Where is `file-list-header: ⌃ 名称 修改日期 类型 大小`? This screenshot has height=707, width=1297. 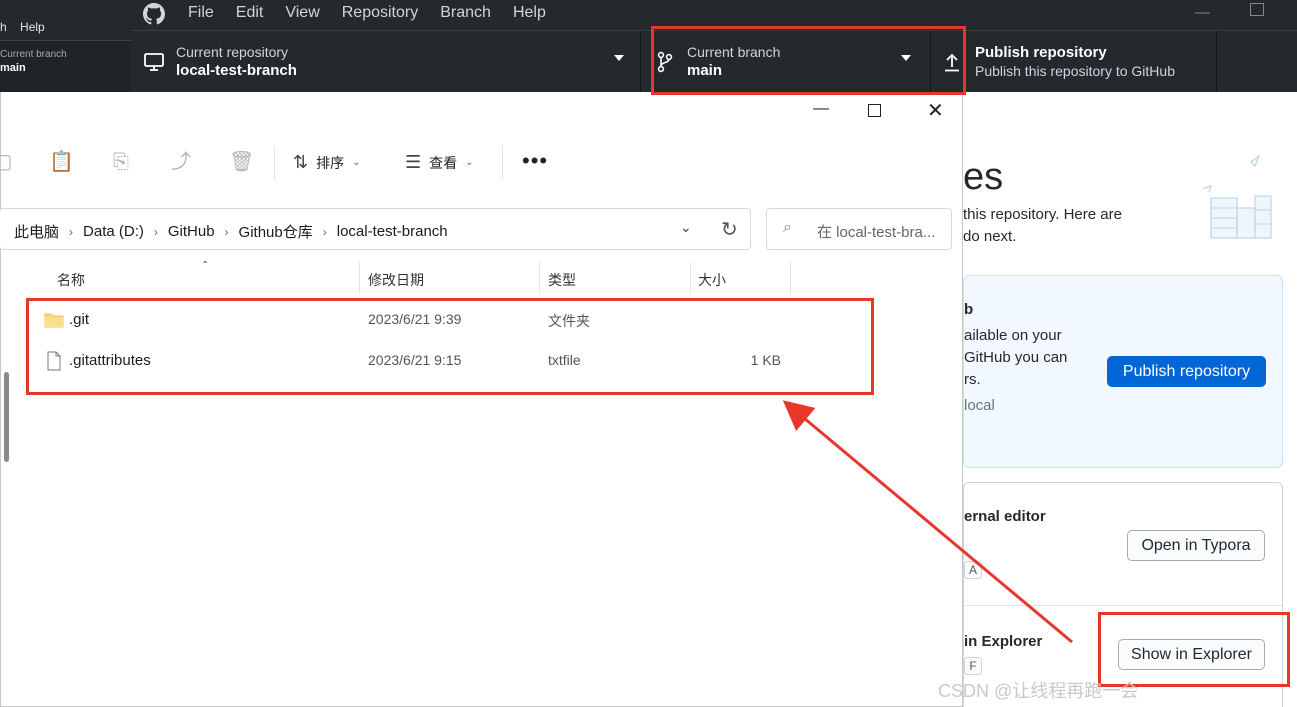 file-list-header: ⌃ 名称 修改日期 类型 大小 is located at coordinates (401, 277).